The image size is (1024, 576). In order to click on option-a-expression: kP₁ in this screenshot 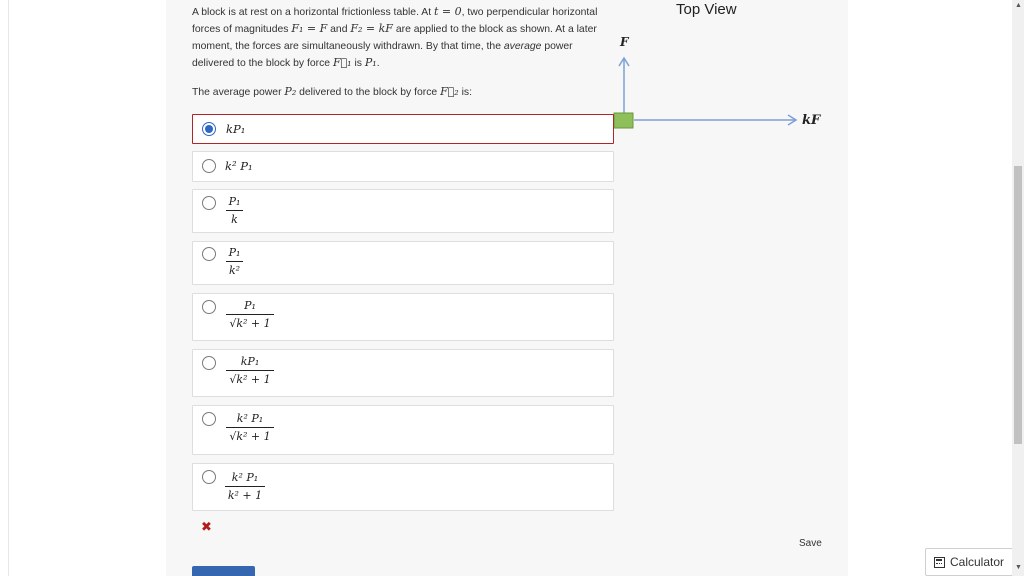, I will do `click(236, 129)`.